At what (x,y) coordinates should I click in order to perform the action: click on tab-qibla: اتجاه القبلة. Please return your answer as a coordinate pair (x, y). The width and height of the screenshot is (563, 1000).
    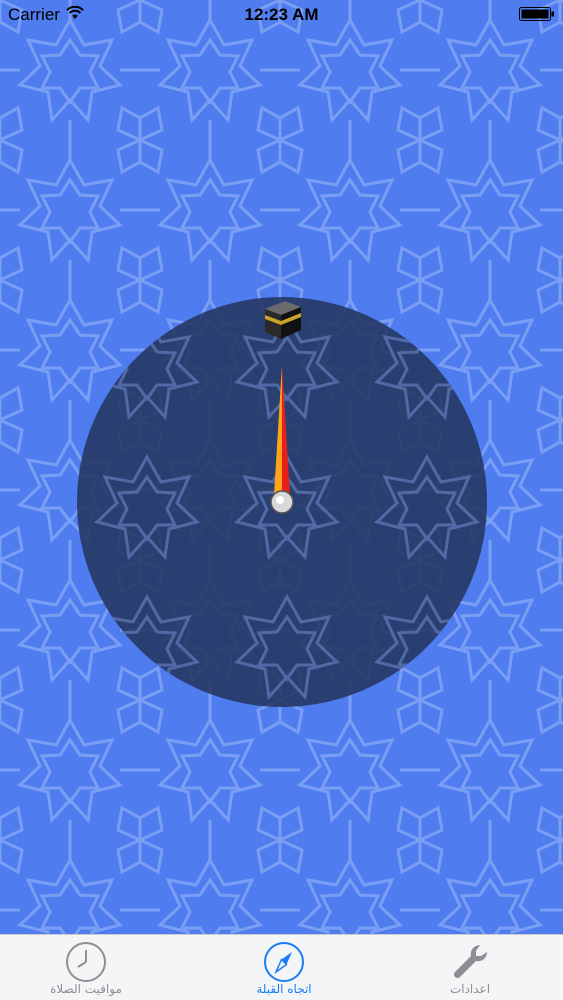
    Looking at the image, I should click on (284, 967).